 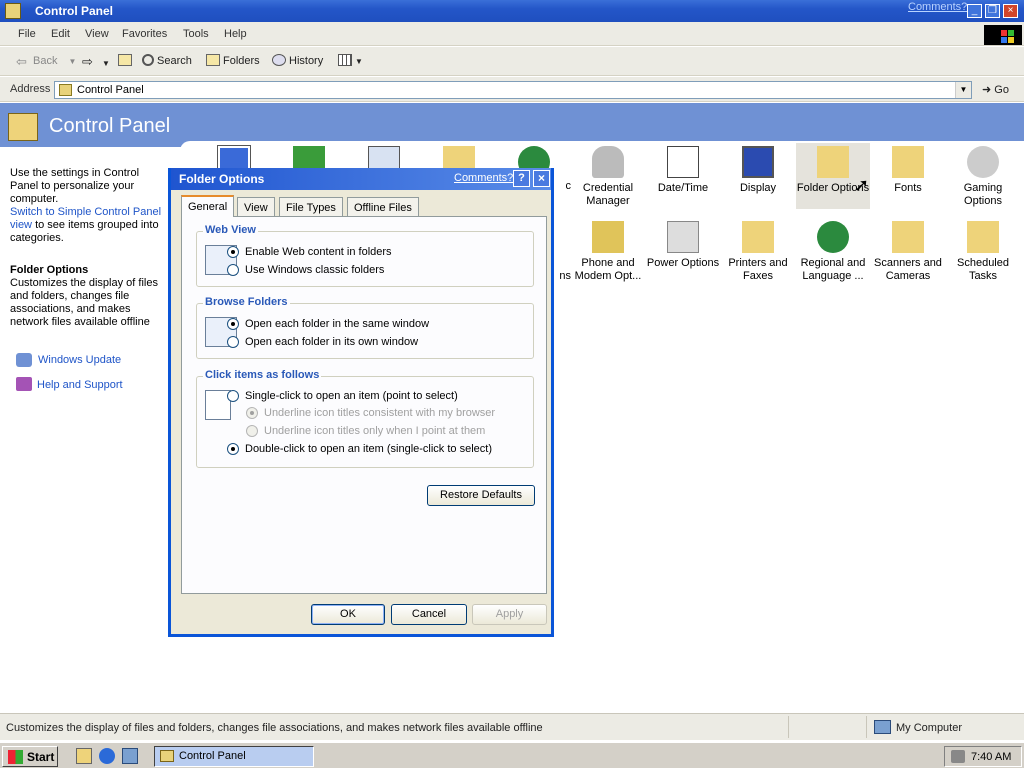 I want to click on up-button, so click(x=126, y=60).